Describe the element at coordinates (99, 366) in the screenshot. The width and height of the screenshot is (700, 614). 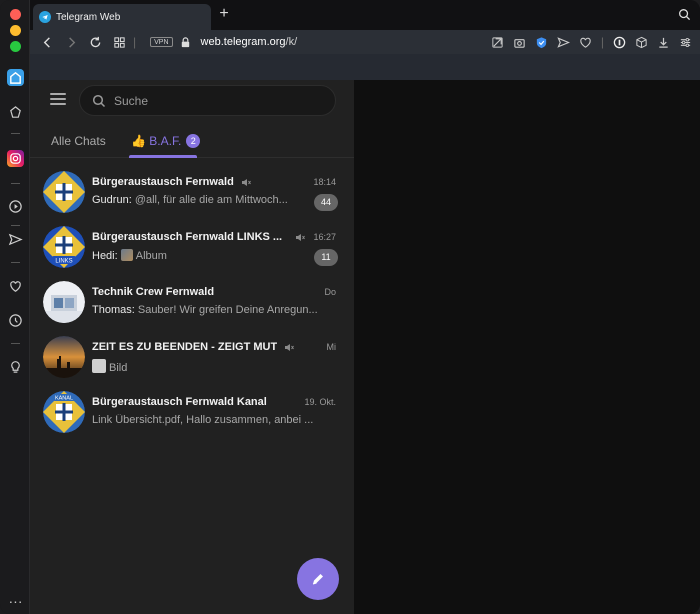
I see `image-thumbnail` at that location.